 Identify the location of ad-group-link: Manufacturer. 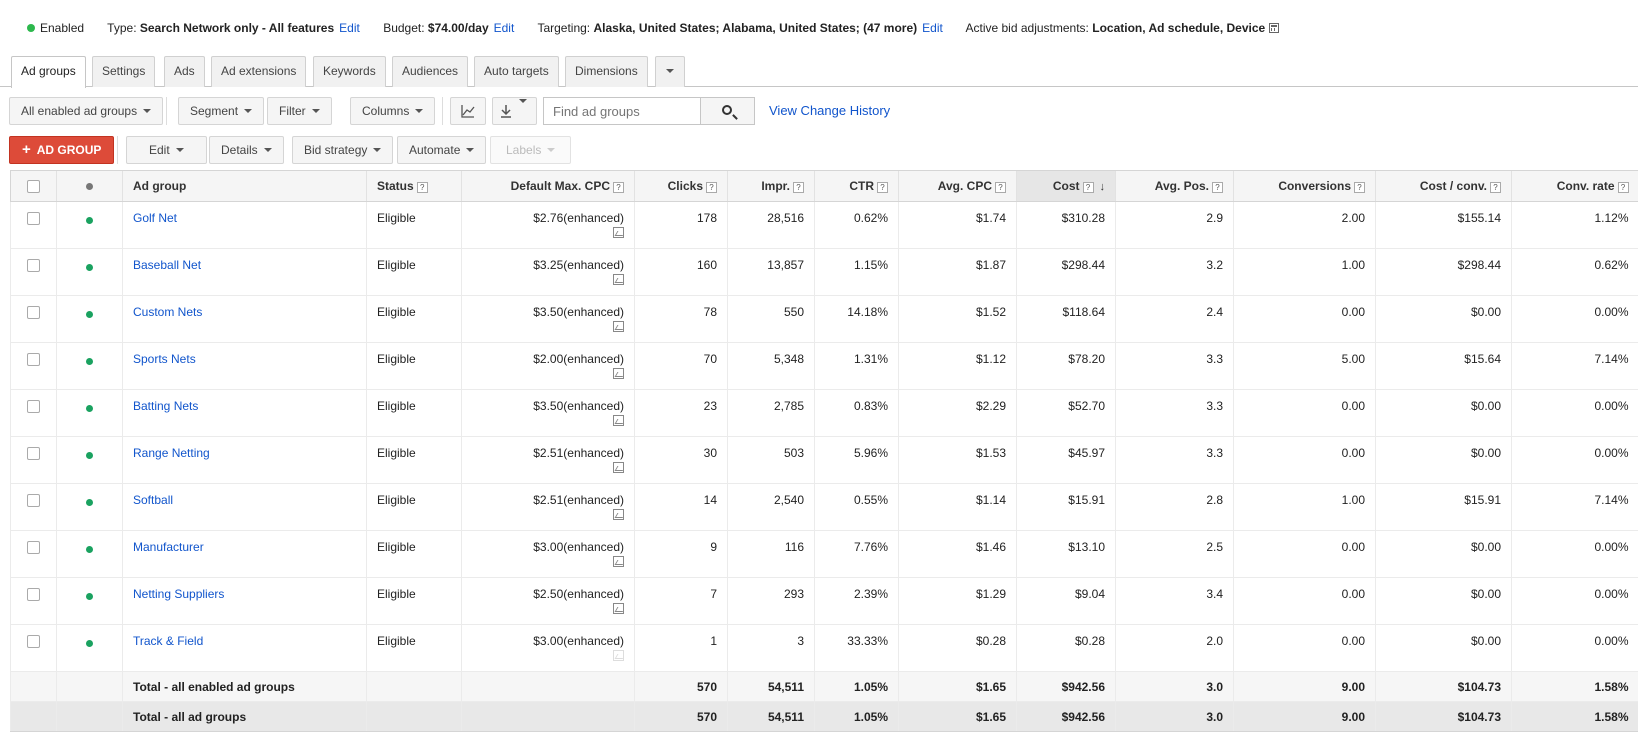
(168, 547).